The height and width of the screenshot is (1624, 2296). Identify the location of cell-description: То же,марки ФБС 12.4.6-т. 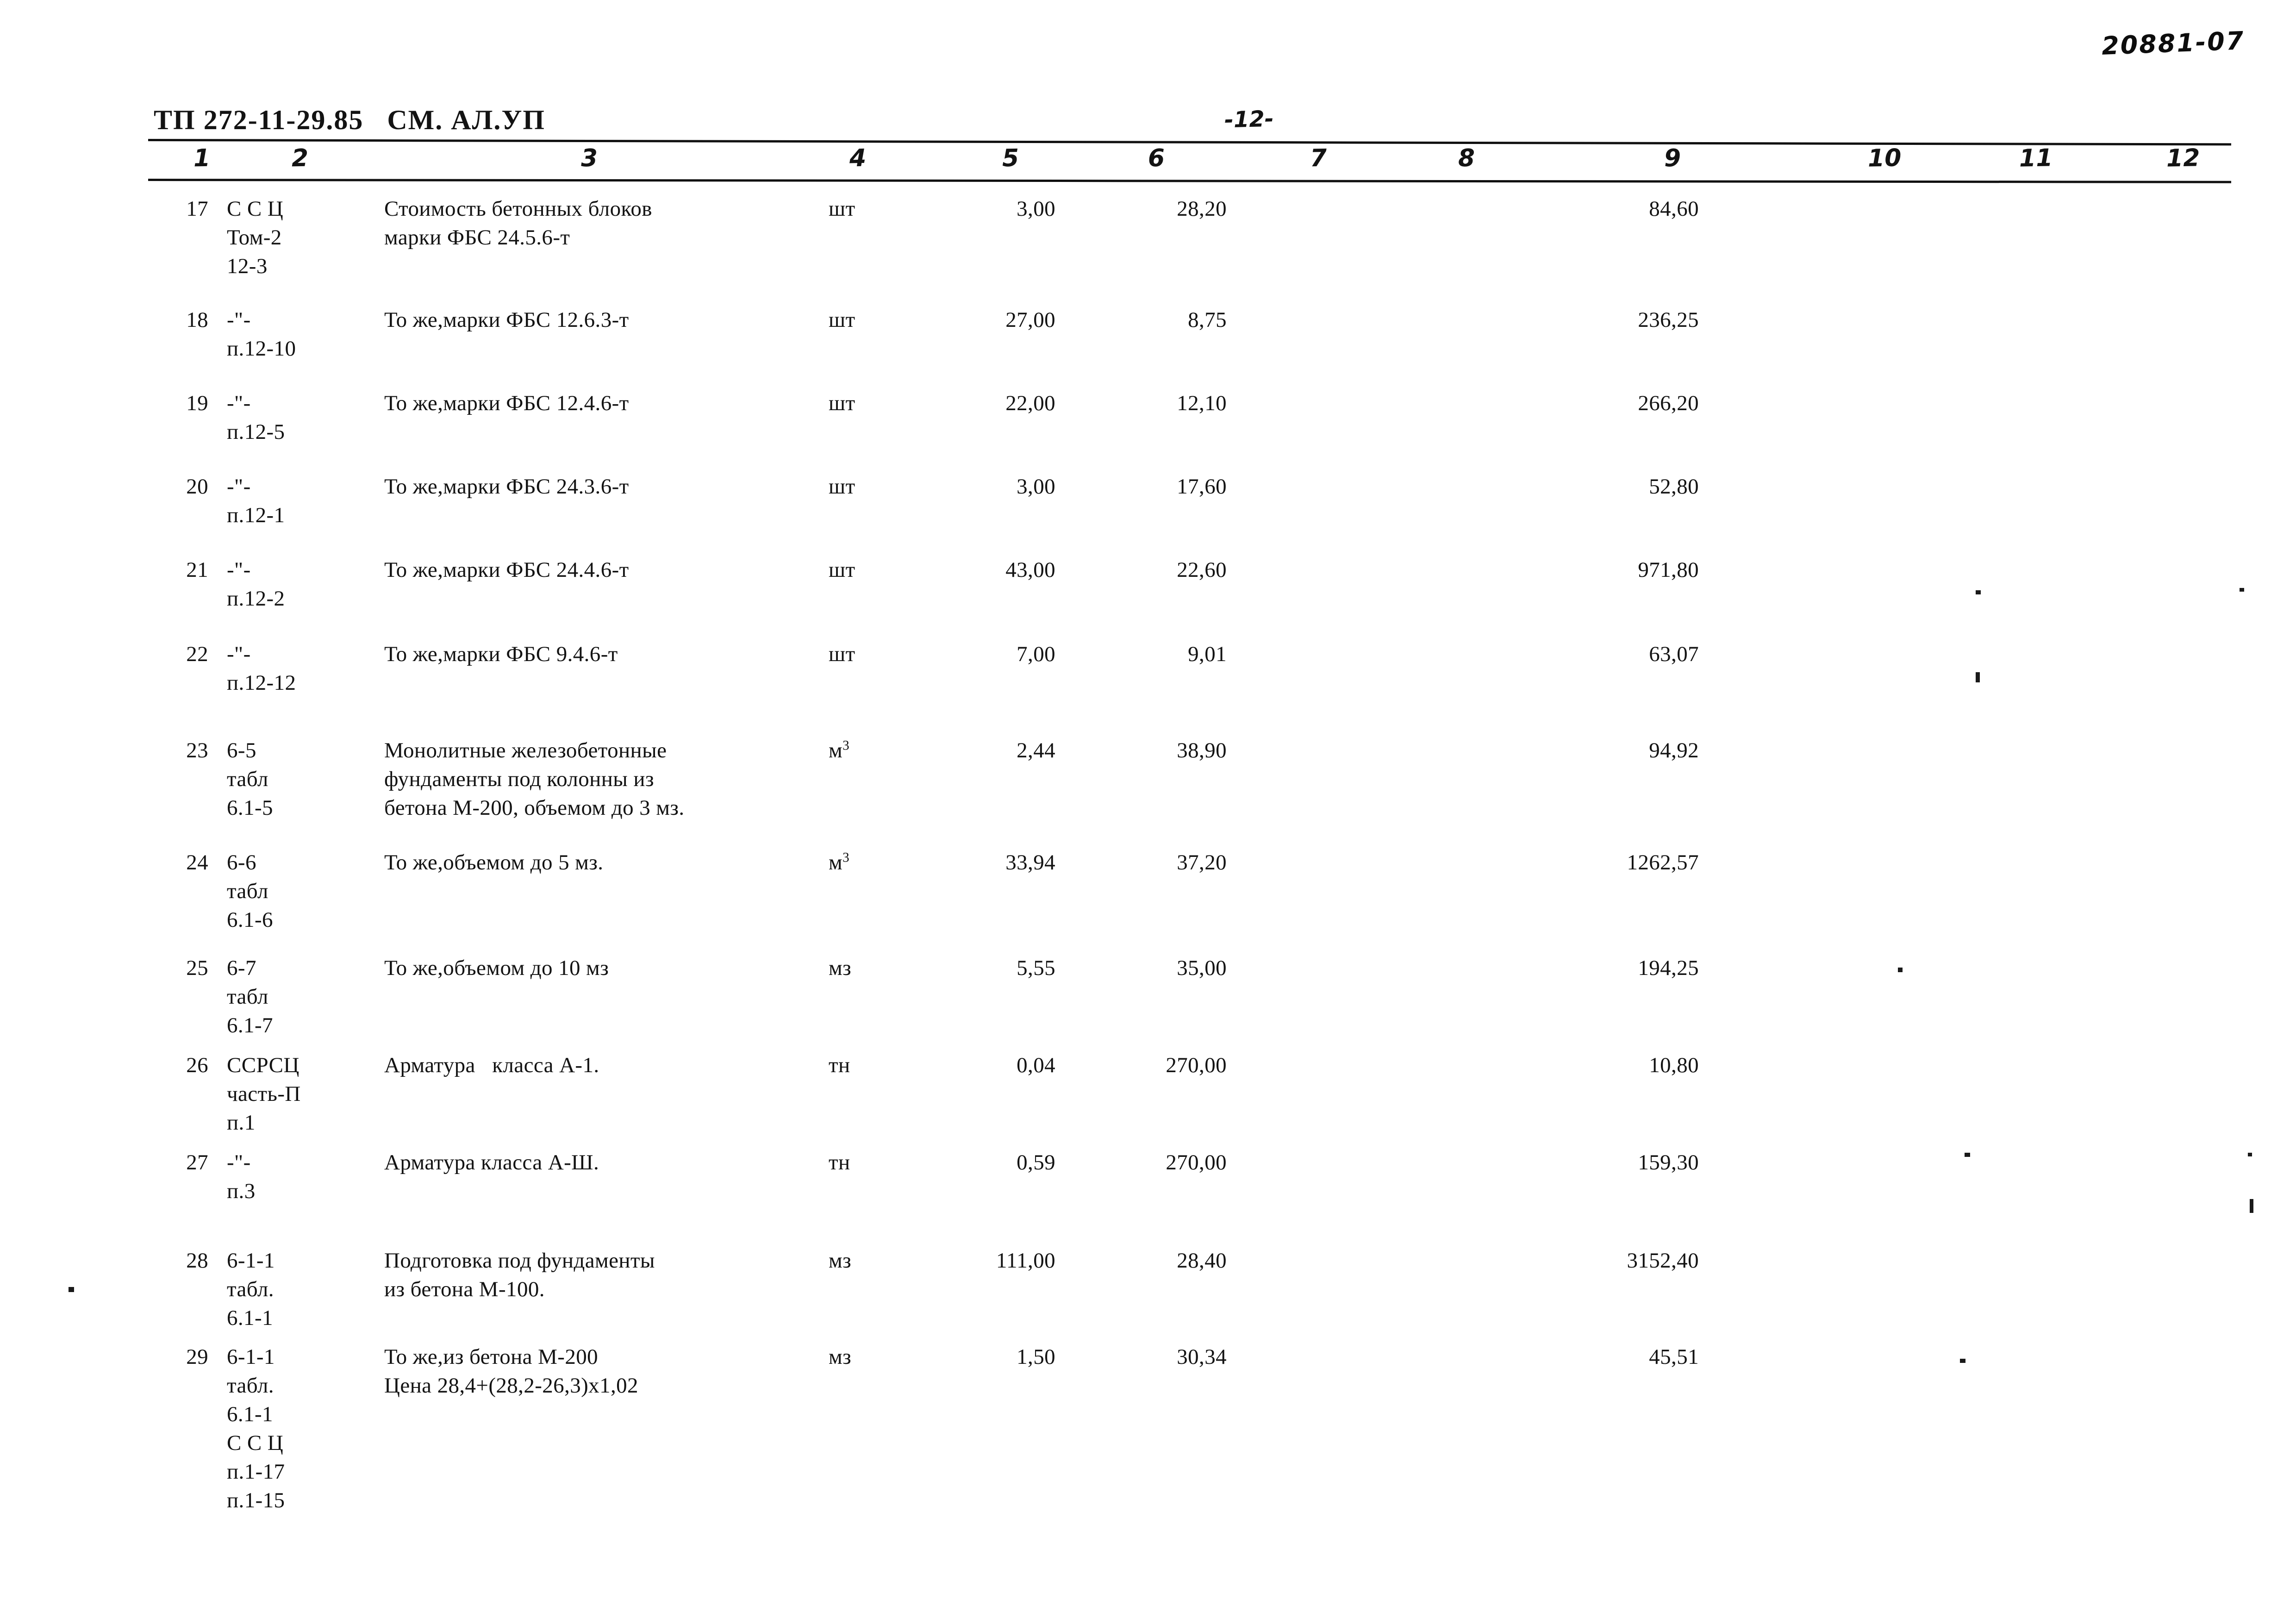
(506, 403).